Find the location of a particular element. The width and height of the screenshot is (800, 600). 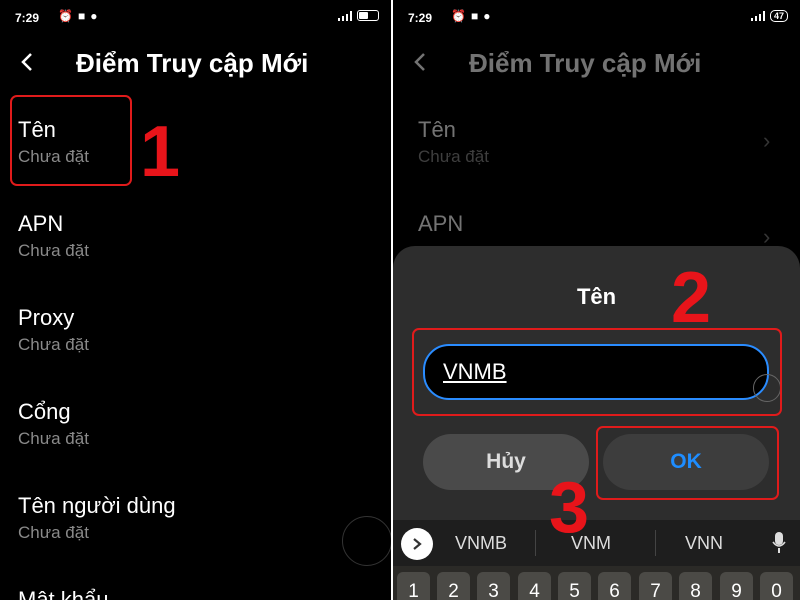

suggestion-word: VNN is located at coordinates (704, 543).